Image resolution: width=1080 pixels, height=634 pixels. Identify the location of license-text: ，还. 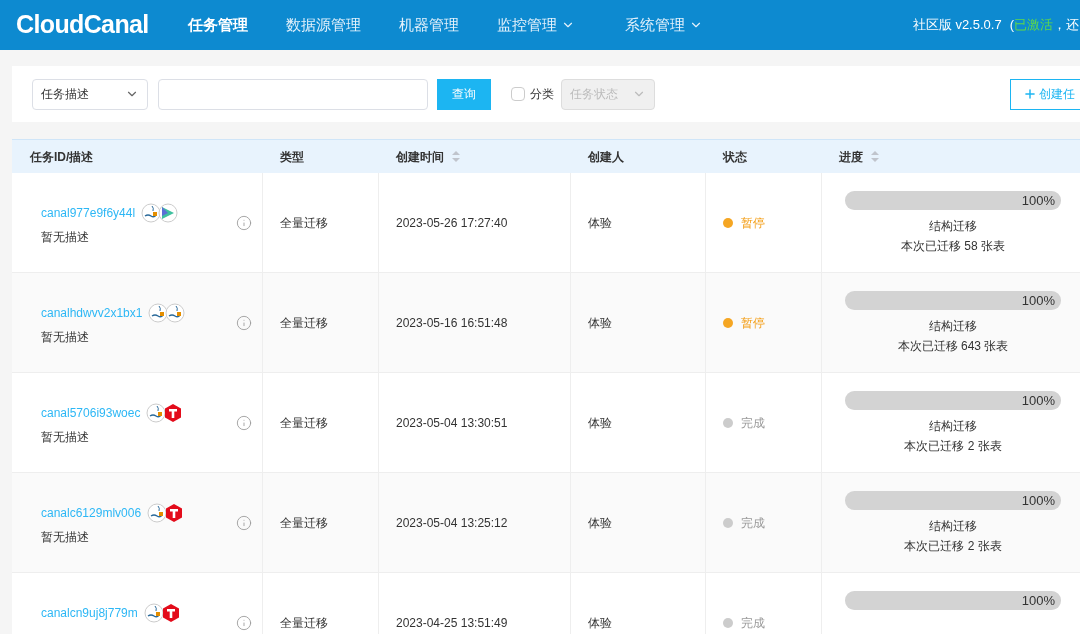
(1066, 25).